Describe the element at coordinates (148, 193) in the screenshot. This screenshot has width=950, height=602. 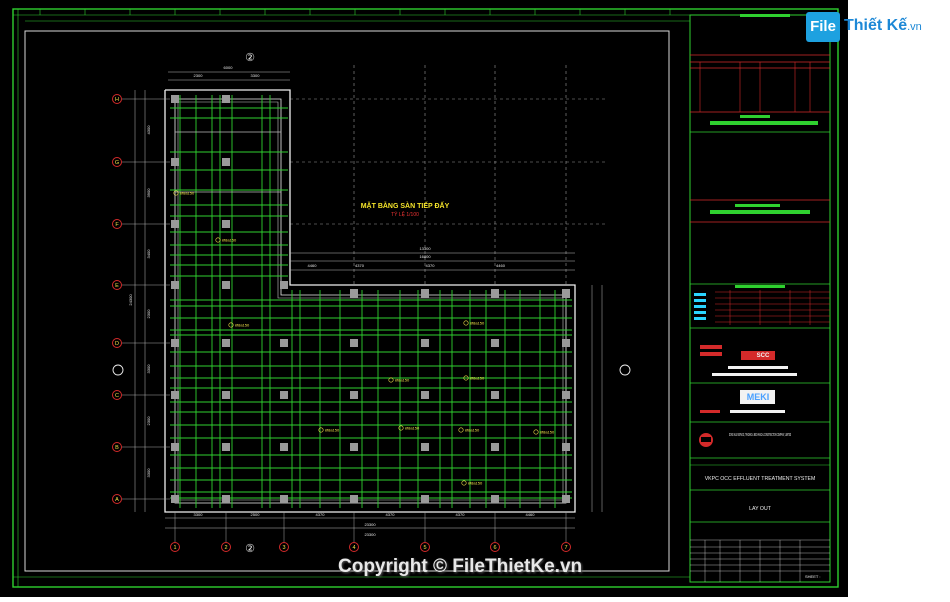
I see `dim-left-1: 3900` at that location.